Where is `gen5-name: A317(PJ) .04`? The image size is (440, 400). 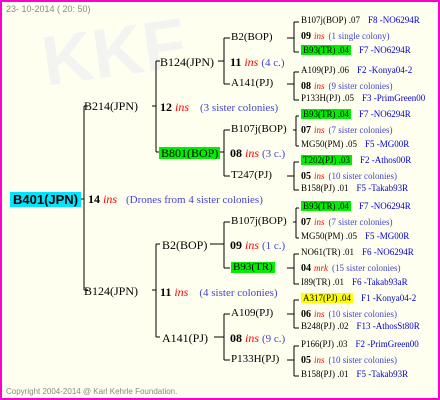 gen5-name: A317(PJ) .04 is located at coordinates (327, 298).